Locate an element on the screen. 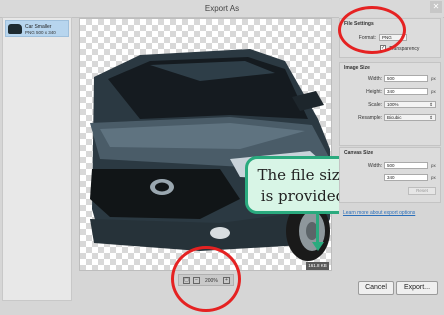 The image size is (444, 315). canvas-width-unit: px is located at coordinates (433, 165).